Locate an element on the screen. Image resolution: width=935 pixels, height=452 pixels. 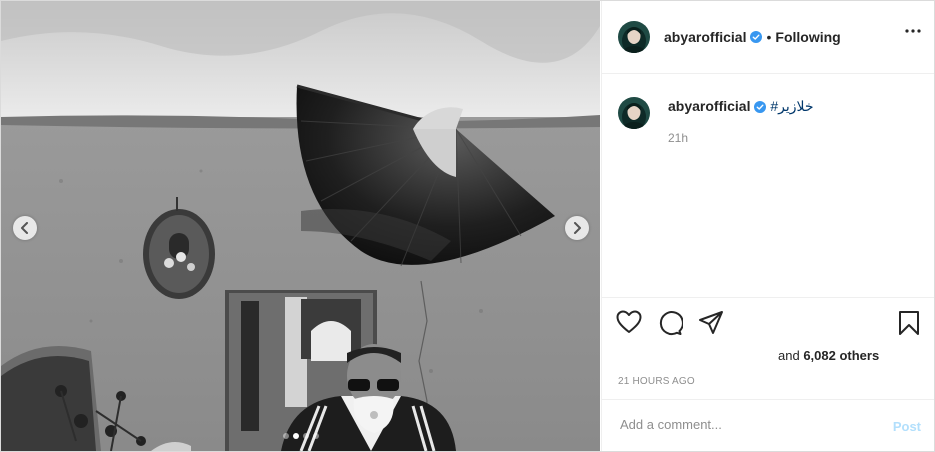
chevron-right-icon is located at coordinates (577, 228).